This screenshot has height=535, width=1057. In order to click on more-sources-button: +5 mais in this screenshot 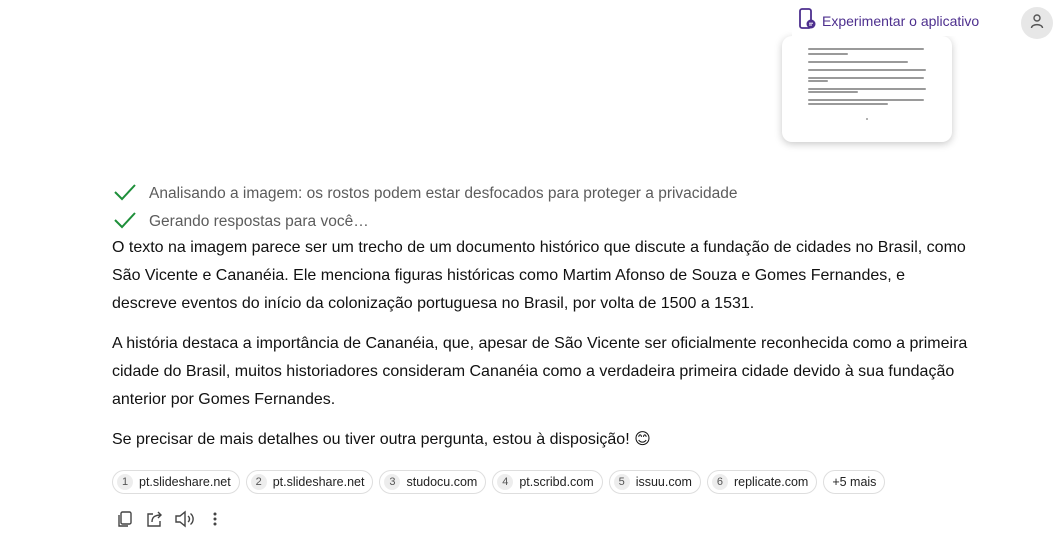, I will do `click(854, 482)`.